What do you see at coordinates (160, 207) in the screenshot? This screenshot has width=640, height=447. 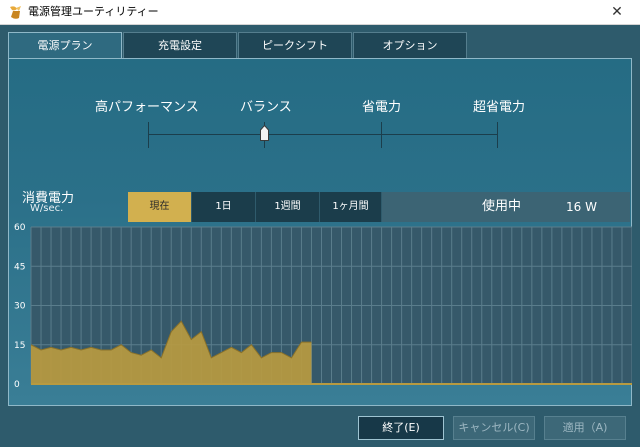 I see `period-current-button: 現在` at bounding box center [160, 207].